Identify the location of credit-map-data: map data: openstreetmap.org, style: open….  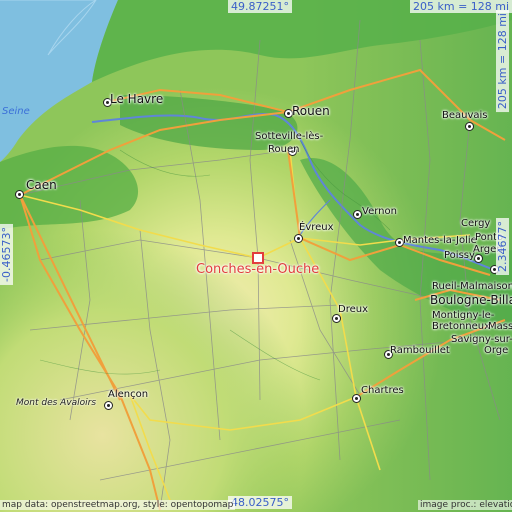
(118, 505).